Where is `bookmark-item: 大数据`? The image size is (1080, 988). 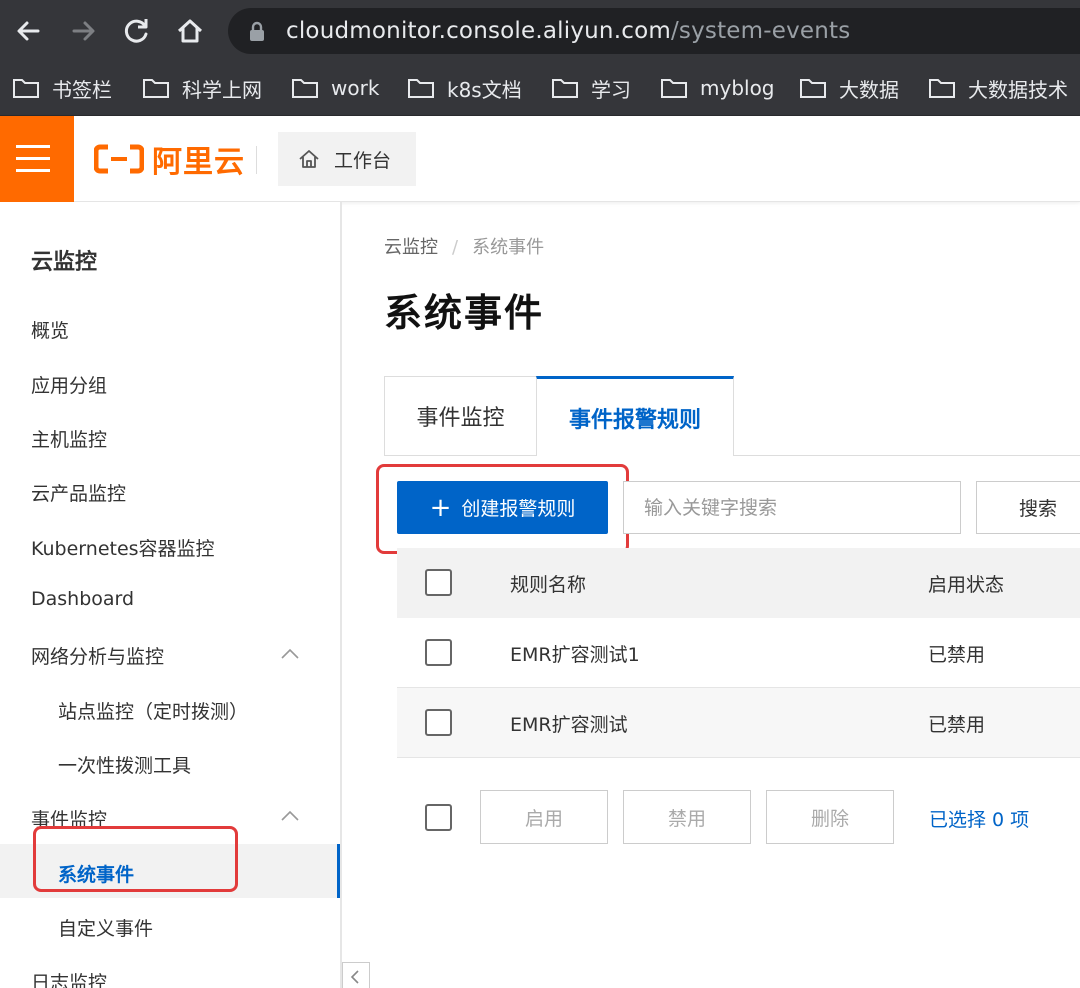 bookmark-item: 大数据 is located at coordinates (849, 88).